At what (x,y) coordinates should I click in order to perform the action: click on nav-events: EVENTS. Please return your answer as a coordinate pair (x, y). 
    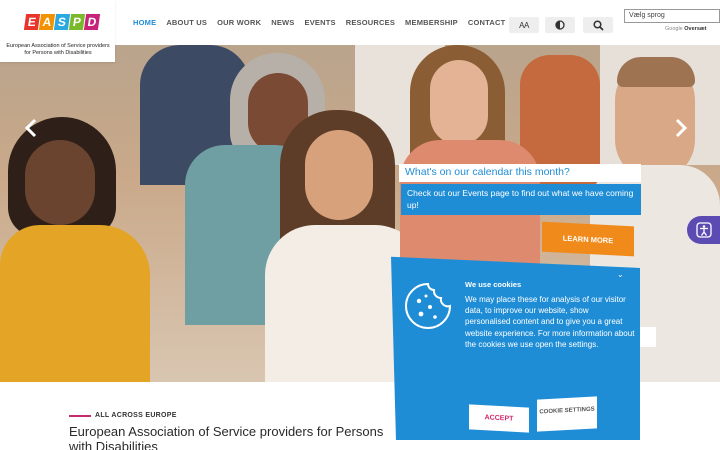
    Looking at the image, I should click on (320, 22).